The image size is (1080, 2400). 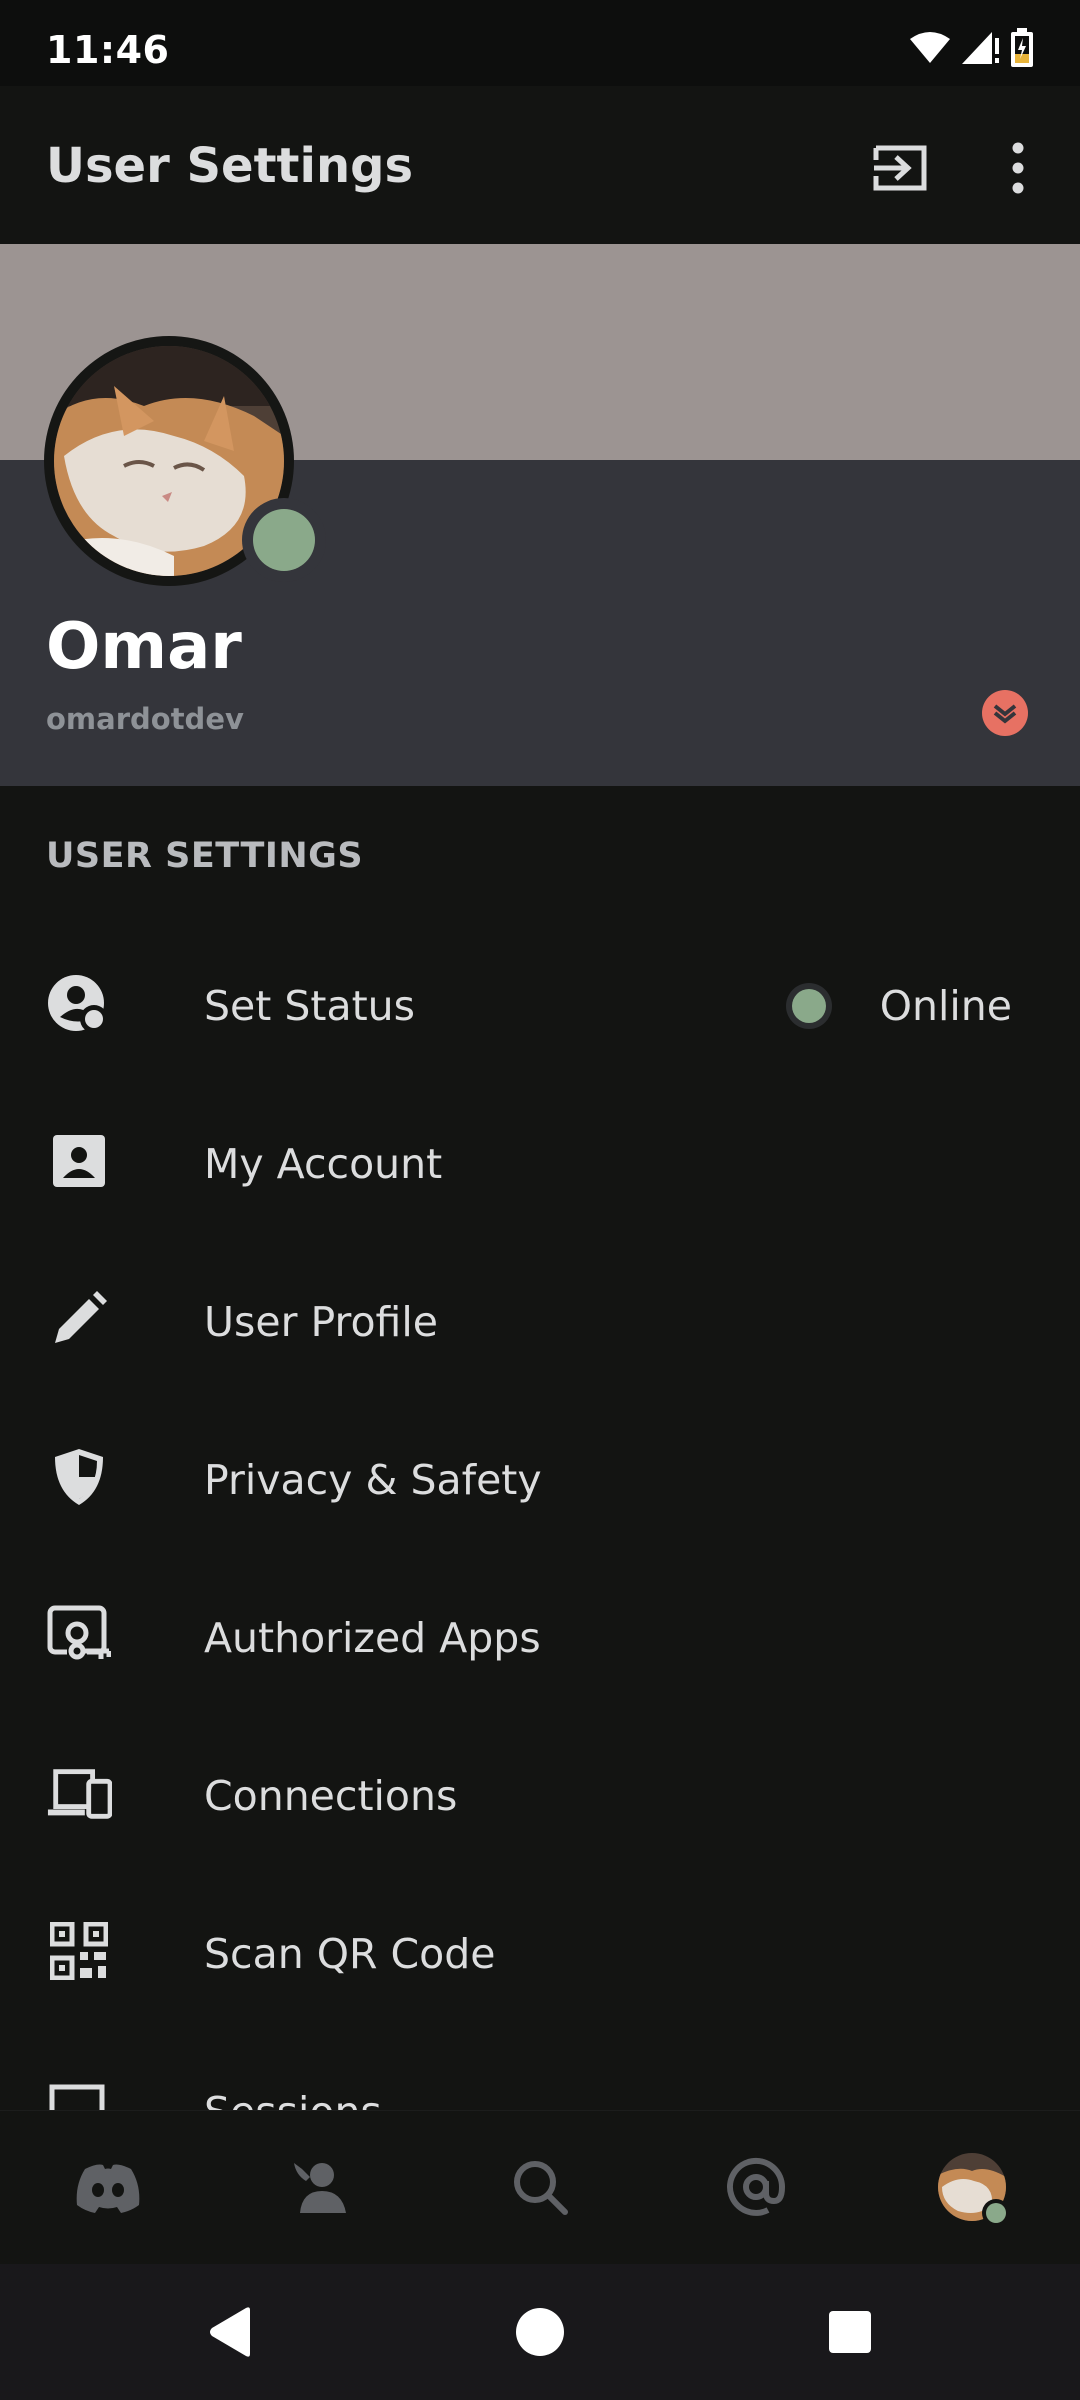 I want to click on settings-item-label: Scan QR Code, so click(x=350, y=1954).